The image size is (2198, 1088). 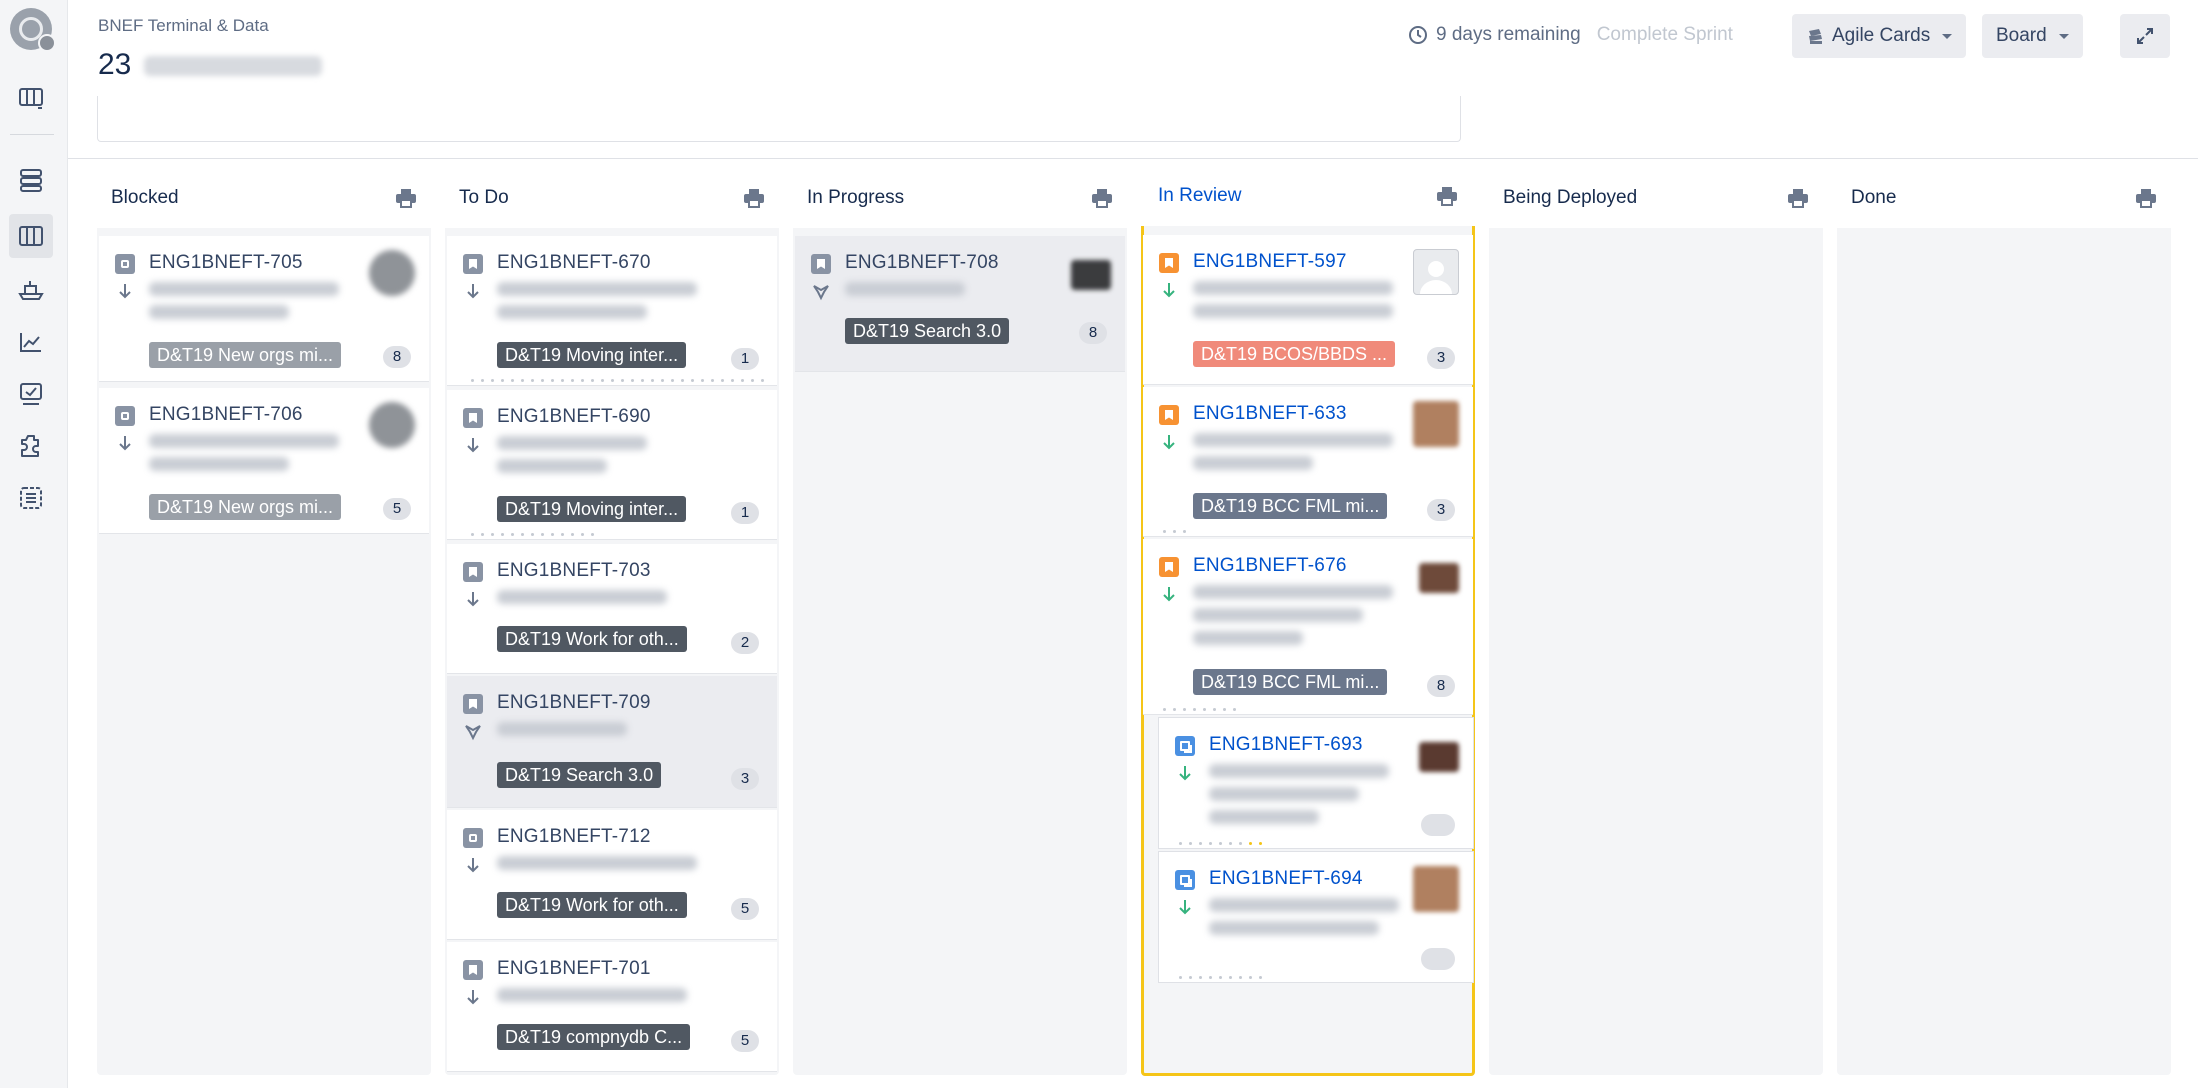 What do you see at coordinates (612, 609) in the screenshot?
I see `issue-card: ENG1BNEFT-703 D&T19 Work for oth... 2` at bounding box center [612, 609].